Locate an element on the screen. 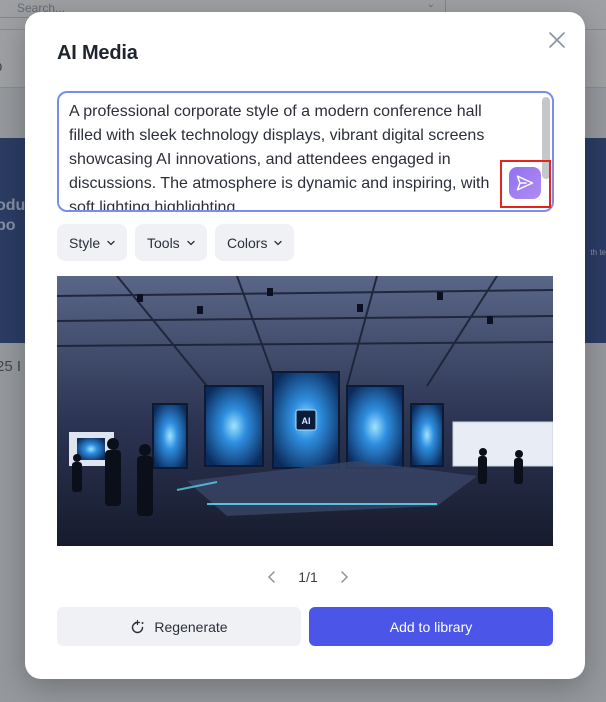 Image resolution: width=606 pixels, height=702 pixels. tools-dropdown: Tools is located at coordinates (171, 242).